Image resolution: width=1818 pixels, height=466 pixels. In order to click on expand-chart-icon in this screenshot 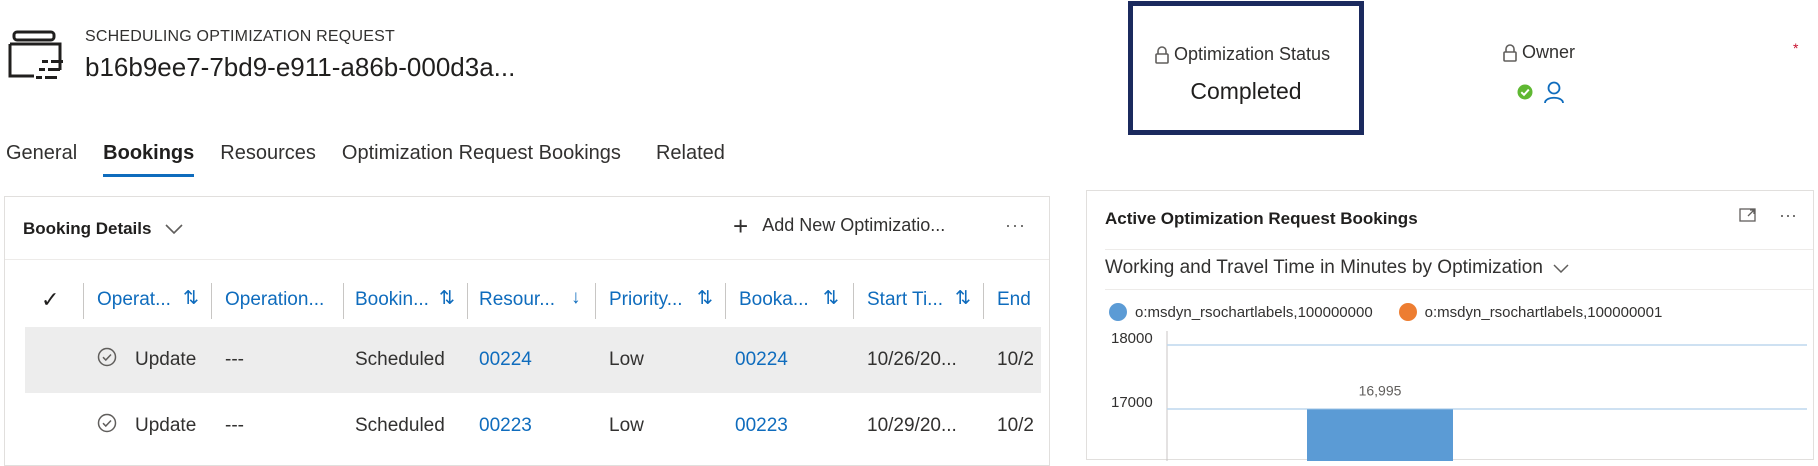, I will do `click(1748, 215)`.